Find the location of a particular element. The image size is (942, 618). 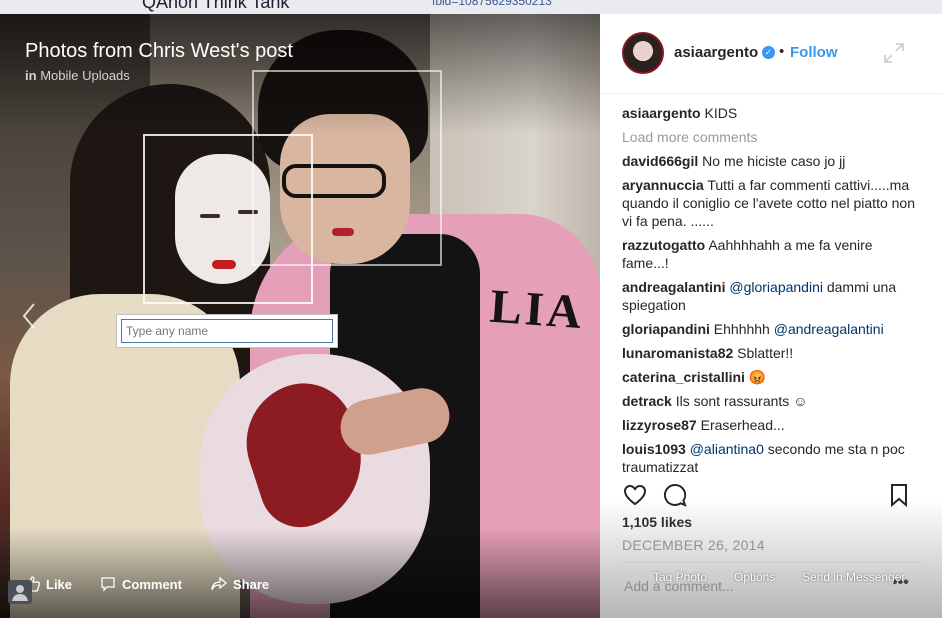

post-date: DECEMBER 26, 2014 is located at coordinates (693, 545).